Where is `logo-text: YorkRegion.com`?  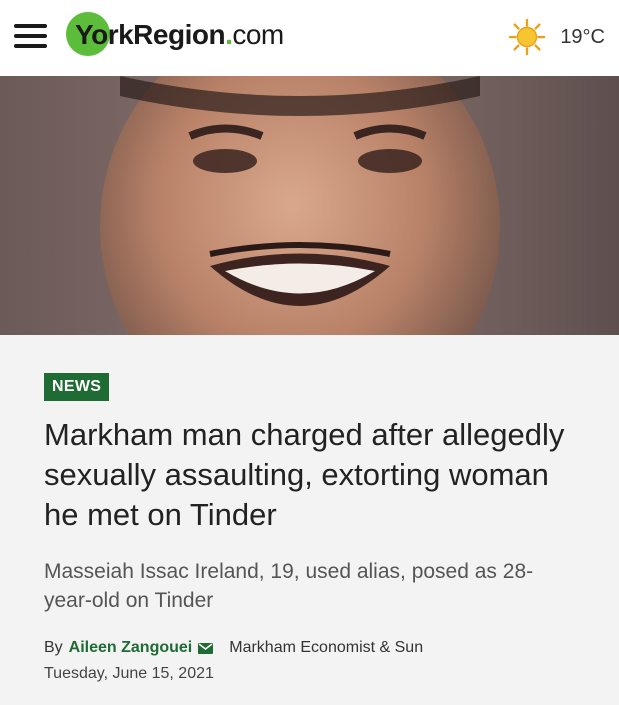 logo-text: YorkRegion.com is located at coordinates (179, 34).